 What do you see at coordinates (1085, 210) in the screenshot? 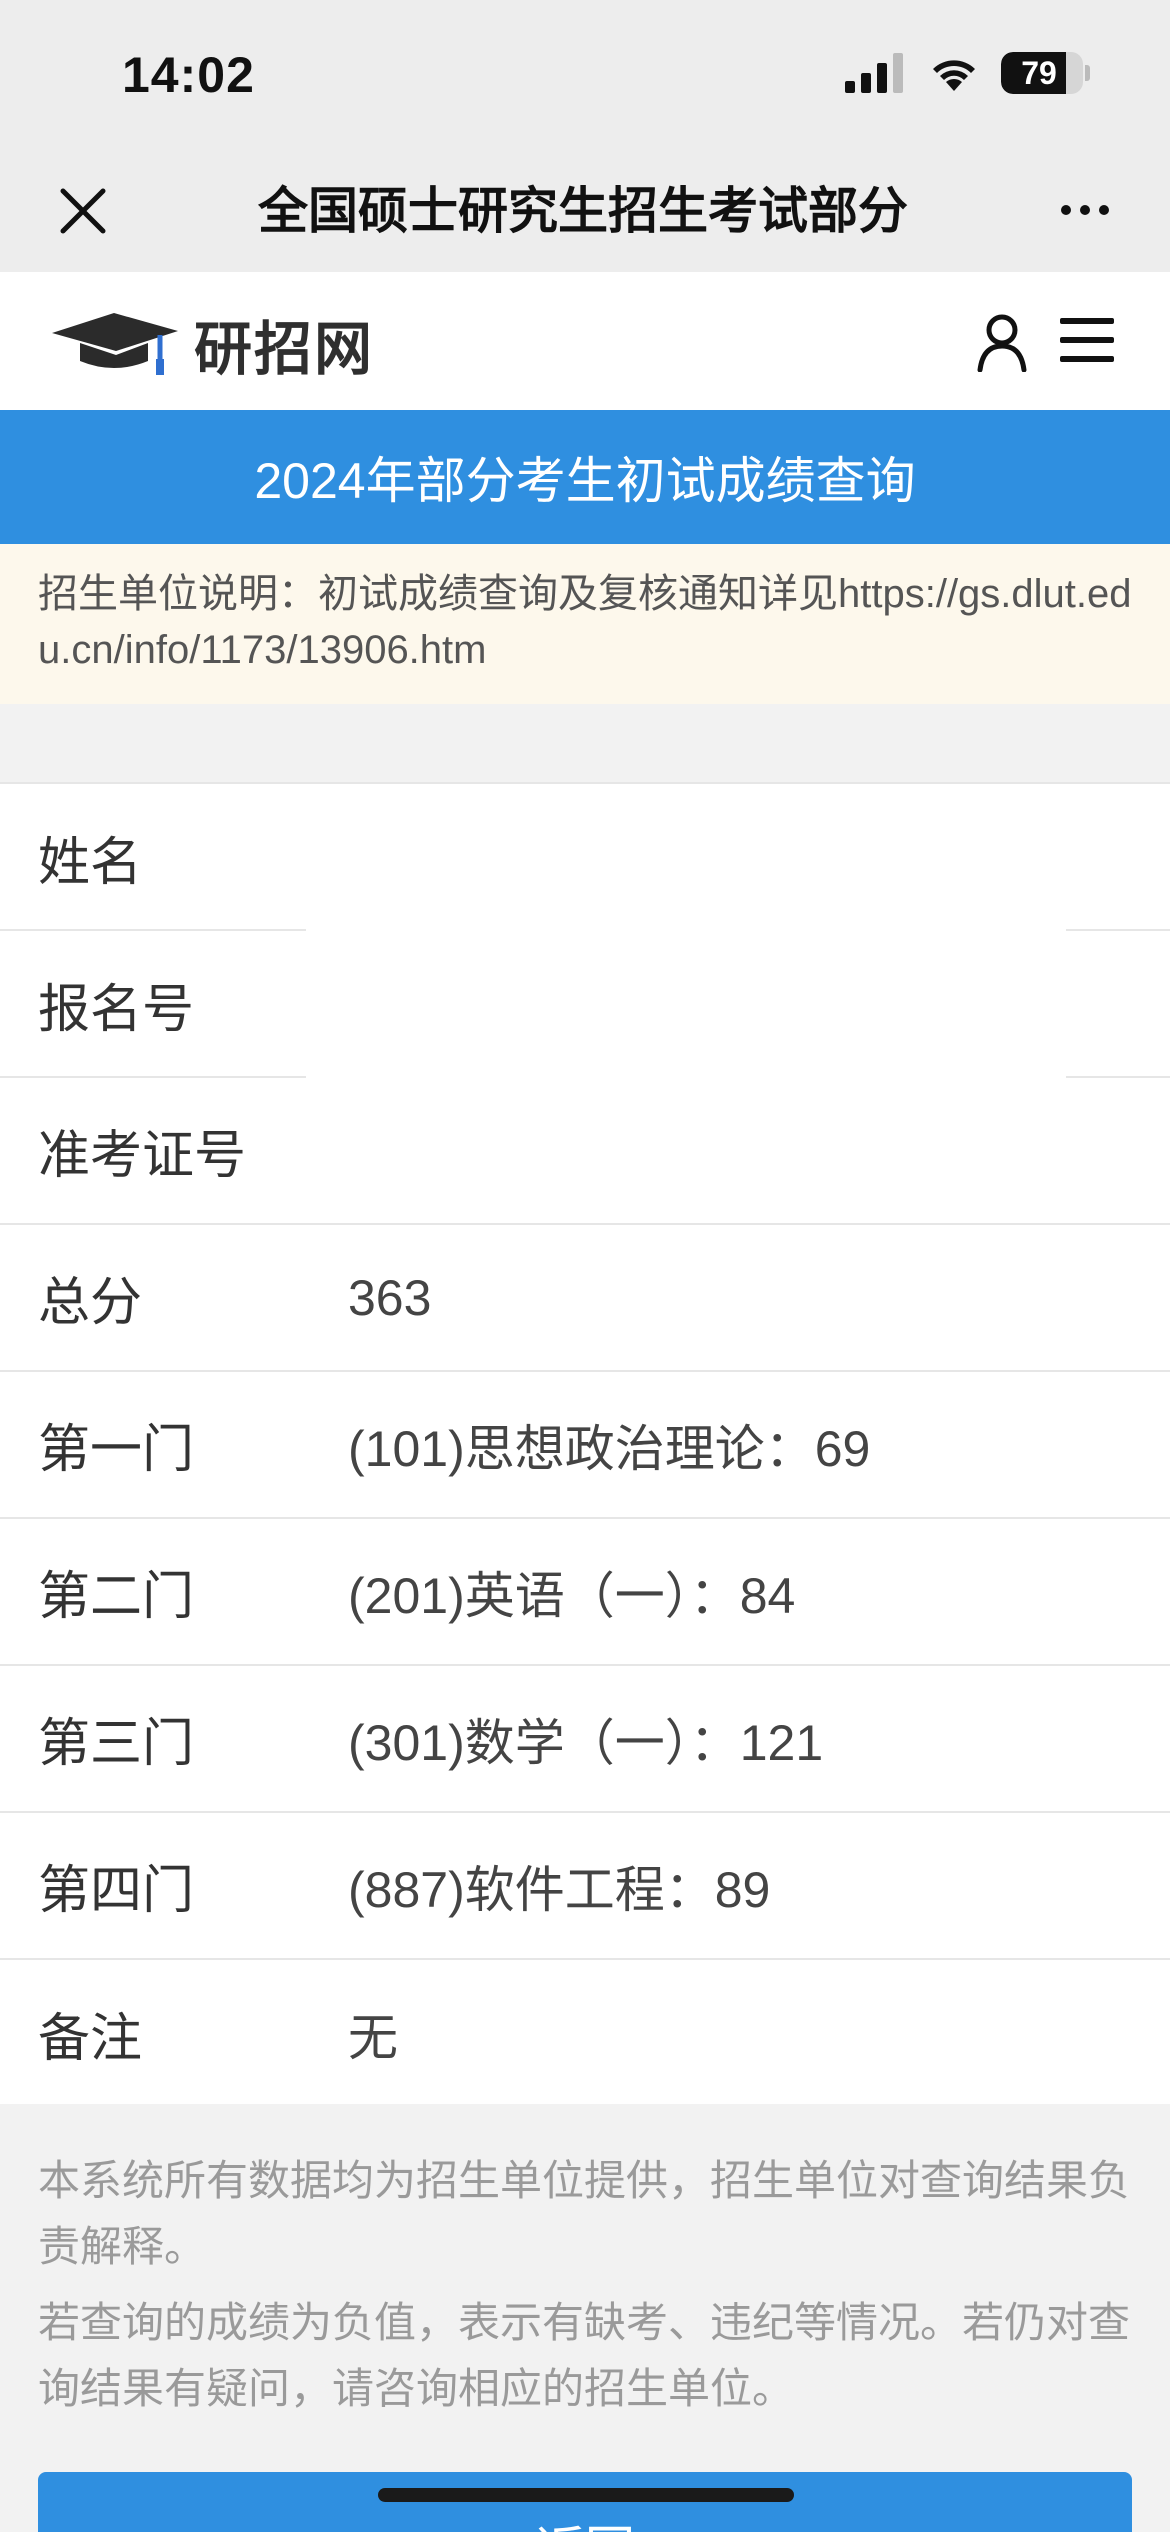
I see `more-button` at bounding box center [1085, 210].